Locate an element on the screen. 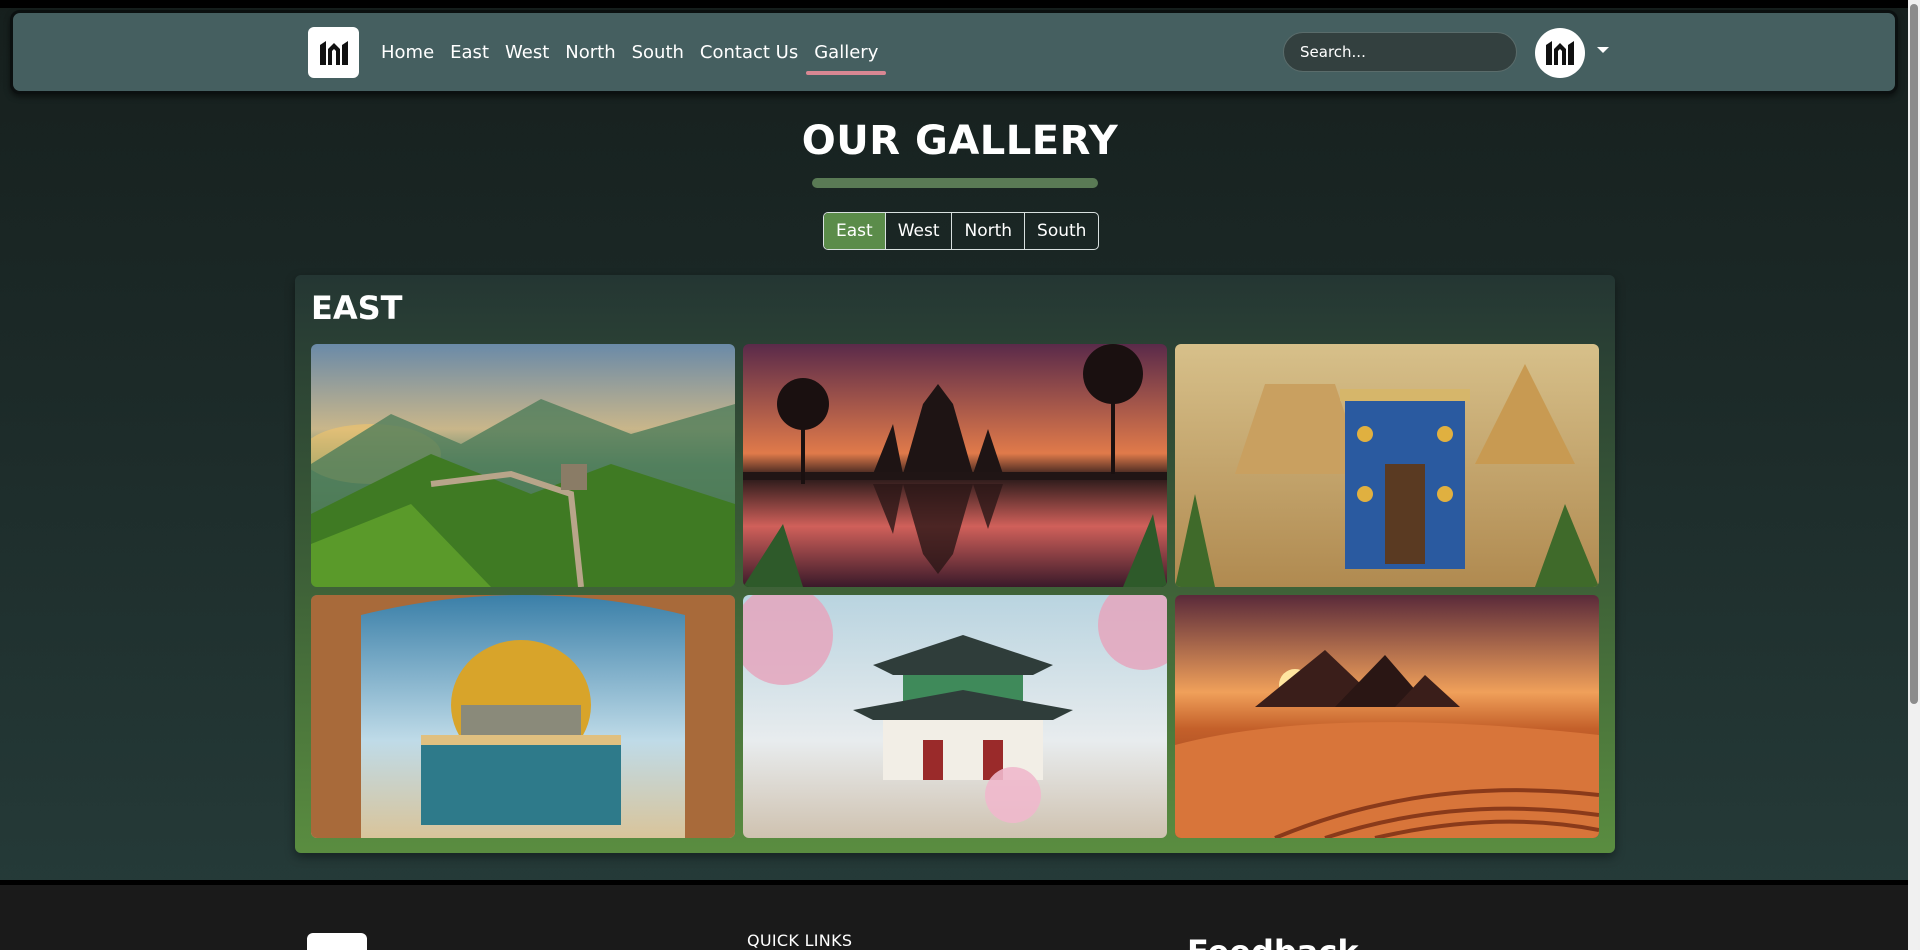 Image resolution: width=1920 pixels, height=950 pixels. page-scrollbar is located at coordinates (1914, 475).